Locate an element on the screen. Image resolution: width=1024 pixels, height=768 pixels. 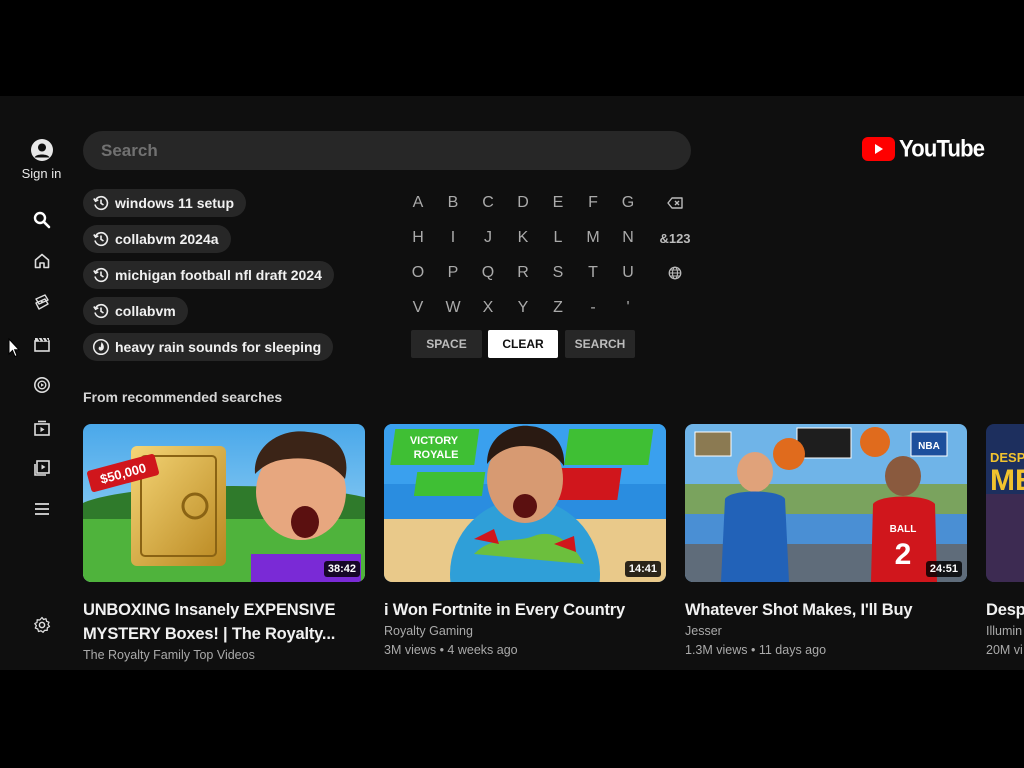
sidebar-item-home is located at coordinates (41, 261).